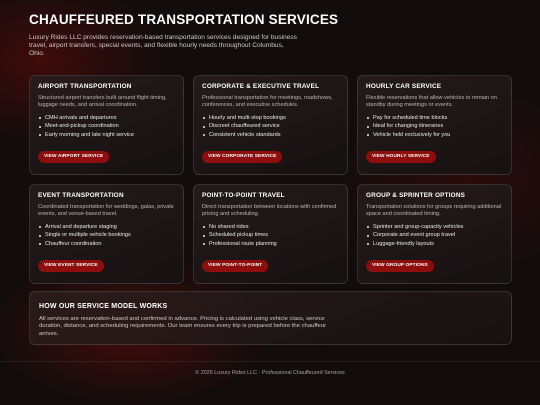 The width and height of the screenshot is (540, 405). I want to click on card-bullet: Single or multiple vehicle bookings, so click(106, 235).